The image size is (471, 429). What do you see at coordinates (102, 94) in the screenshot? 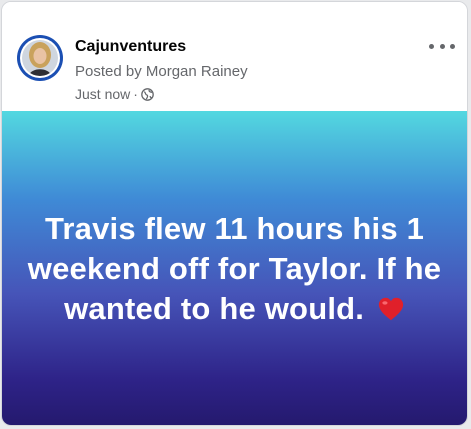
I see `post-timestamp: Just now` at bounding box center [102, 94].